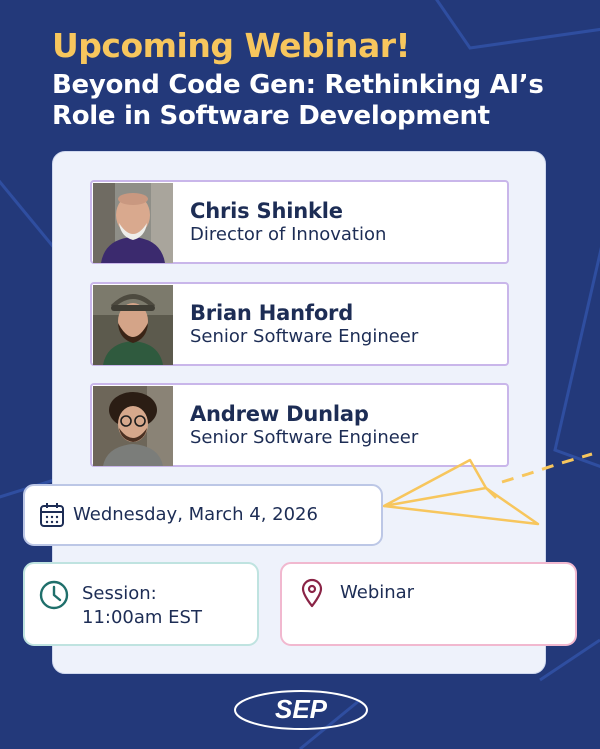 This screenshot has width=600, height=749. What do you see at coordinates (231, 45) in the screenshot?
I see `eyebrow-heading: Upcoming Webinar!` at bounding box center [231, 45].